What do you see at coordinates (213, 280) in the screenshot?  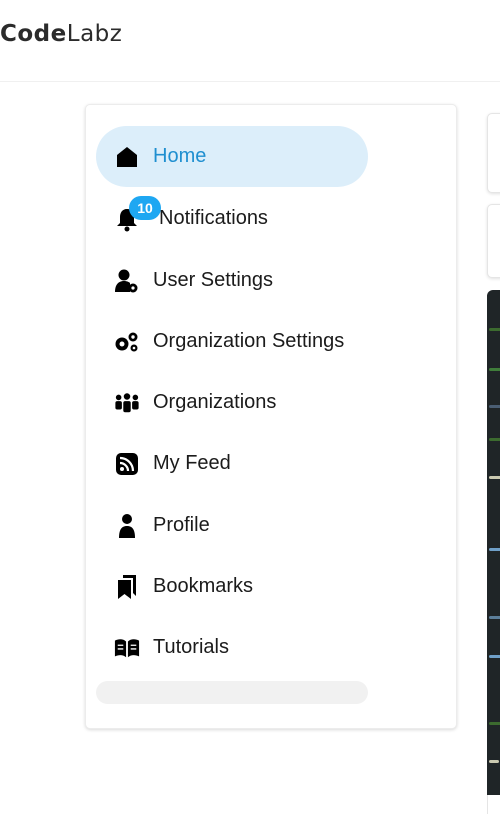 I see `sidebar-item-label: User Settings` at bounding box center [213, 280].